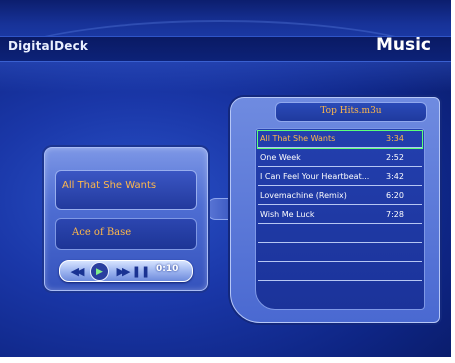  Describe the element at coordinates (122, 271) in the screenshot. I see `fast-forward-icon: ▶▶` at that location.